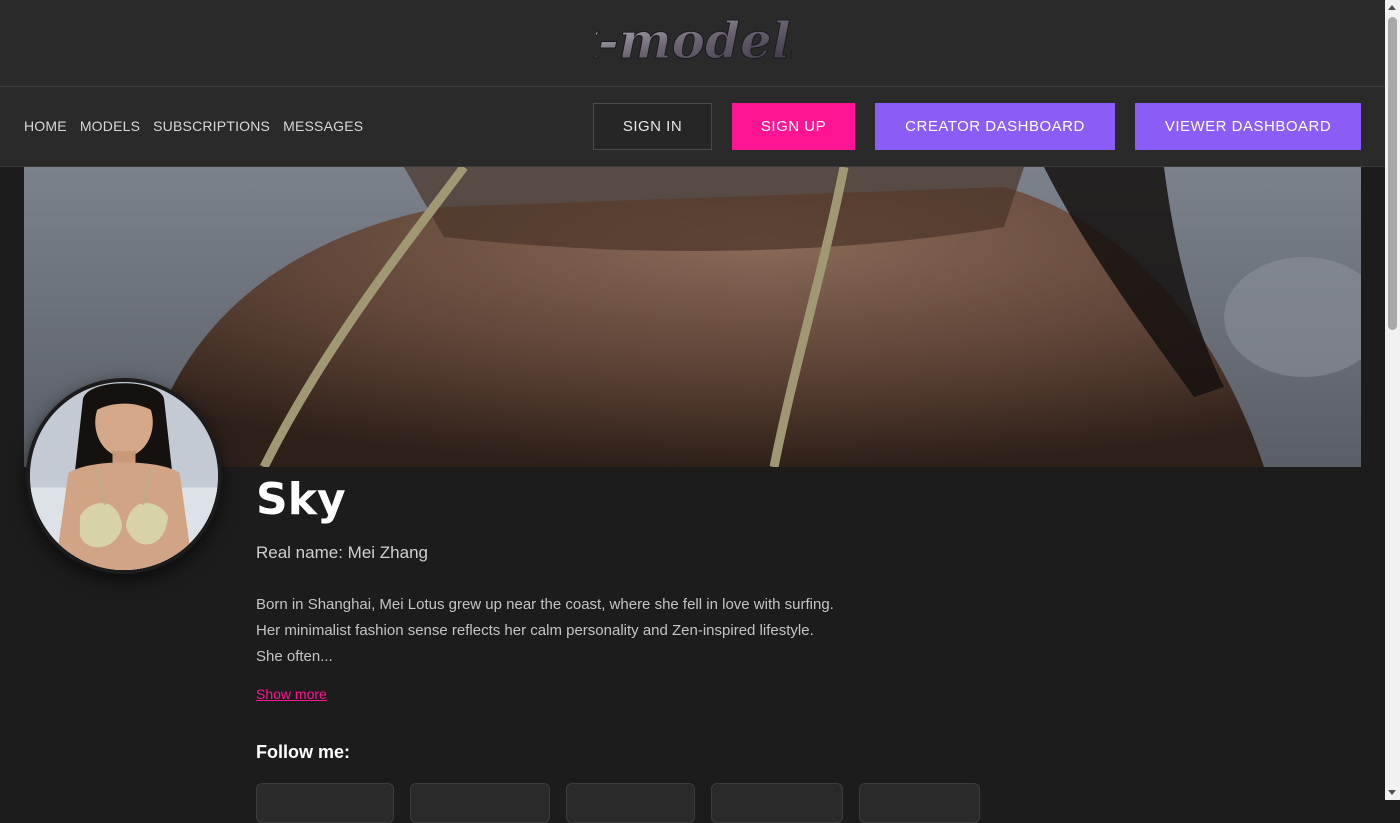  What do you see at coordinates (303, 752) in the screenshot?
I see `follow-title: Follow me:` at bounding box center [303, 752].